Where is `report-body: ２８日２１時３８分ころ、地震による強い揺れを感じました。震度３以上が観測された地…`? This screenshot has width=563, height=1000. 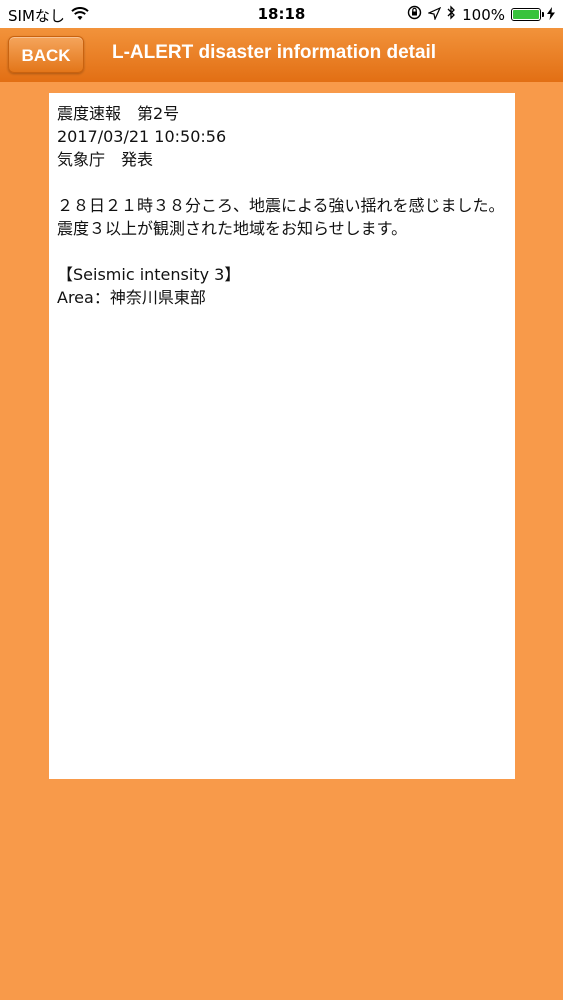
report-body: ２８日２１時３８分ころ、地震による強い揺れを感じました。震度３以上が観測された地… is located at coordinates (281, 217).